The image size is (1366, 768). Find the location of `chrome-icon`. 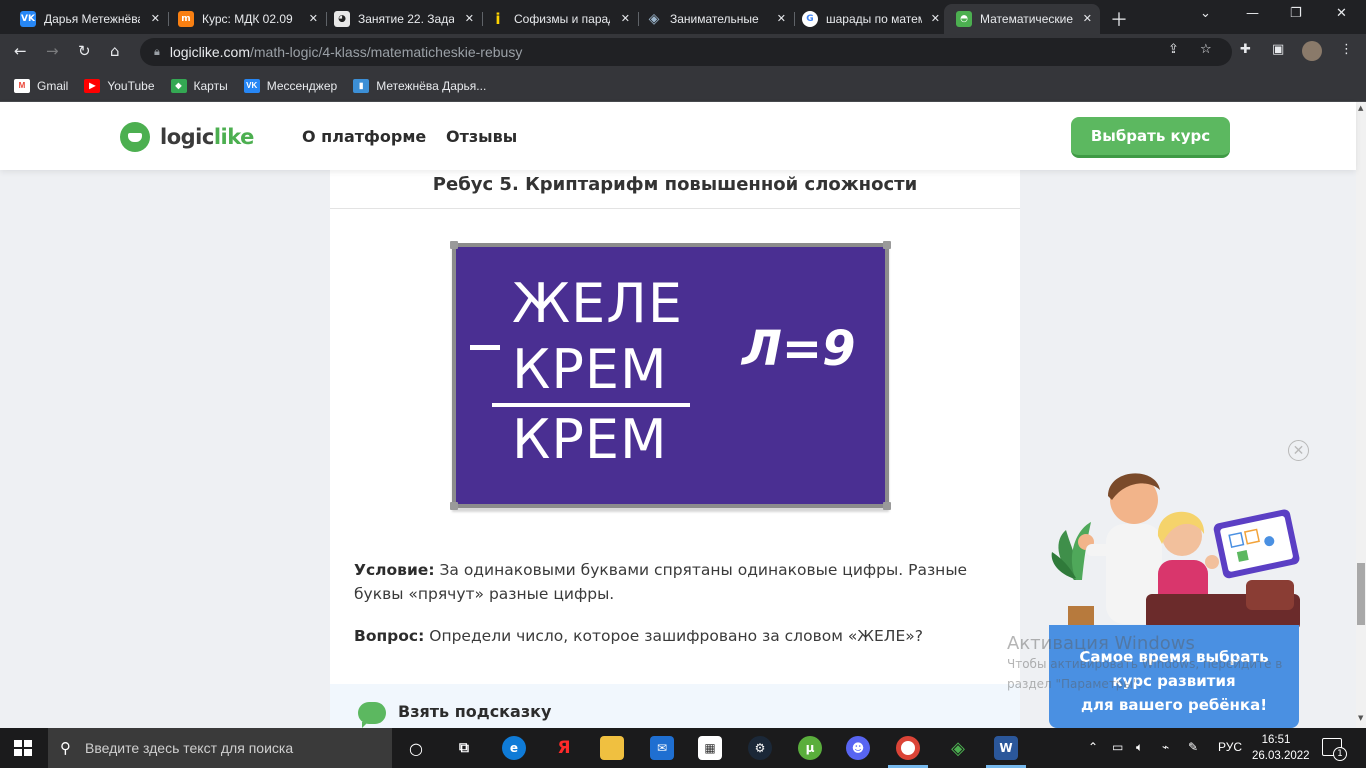

chrome-icon is located at coordinates (908, 748).